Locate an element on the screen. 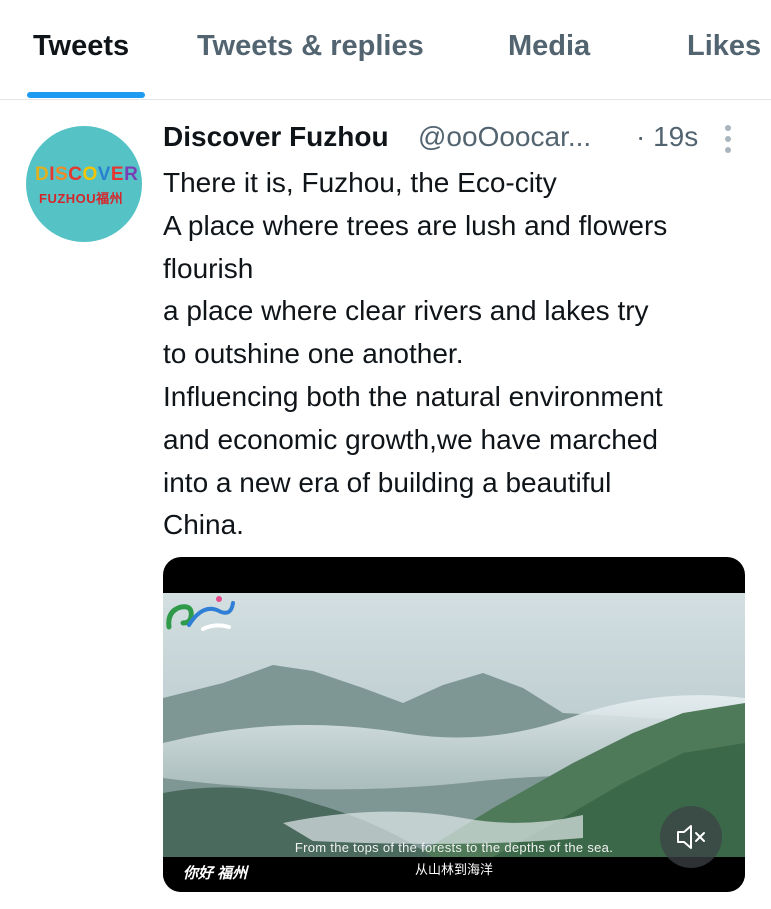 The image size is (771, 909). tab-likes: Likes is located at coordinates (724, 46).